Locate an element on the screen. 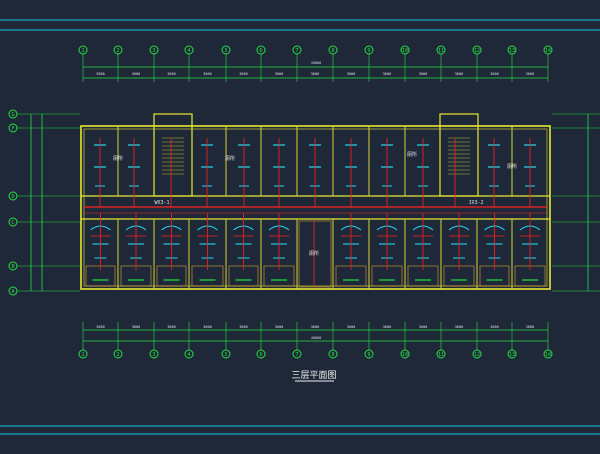 This screenshot has height=454, width=600. axis-label-top: 5 is located at coordinates (225, 51).